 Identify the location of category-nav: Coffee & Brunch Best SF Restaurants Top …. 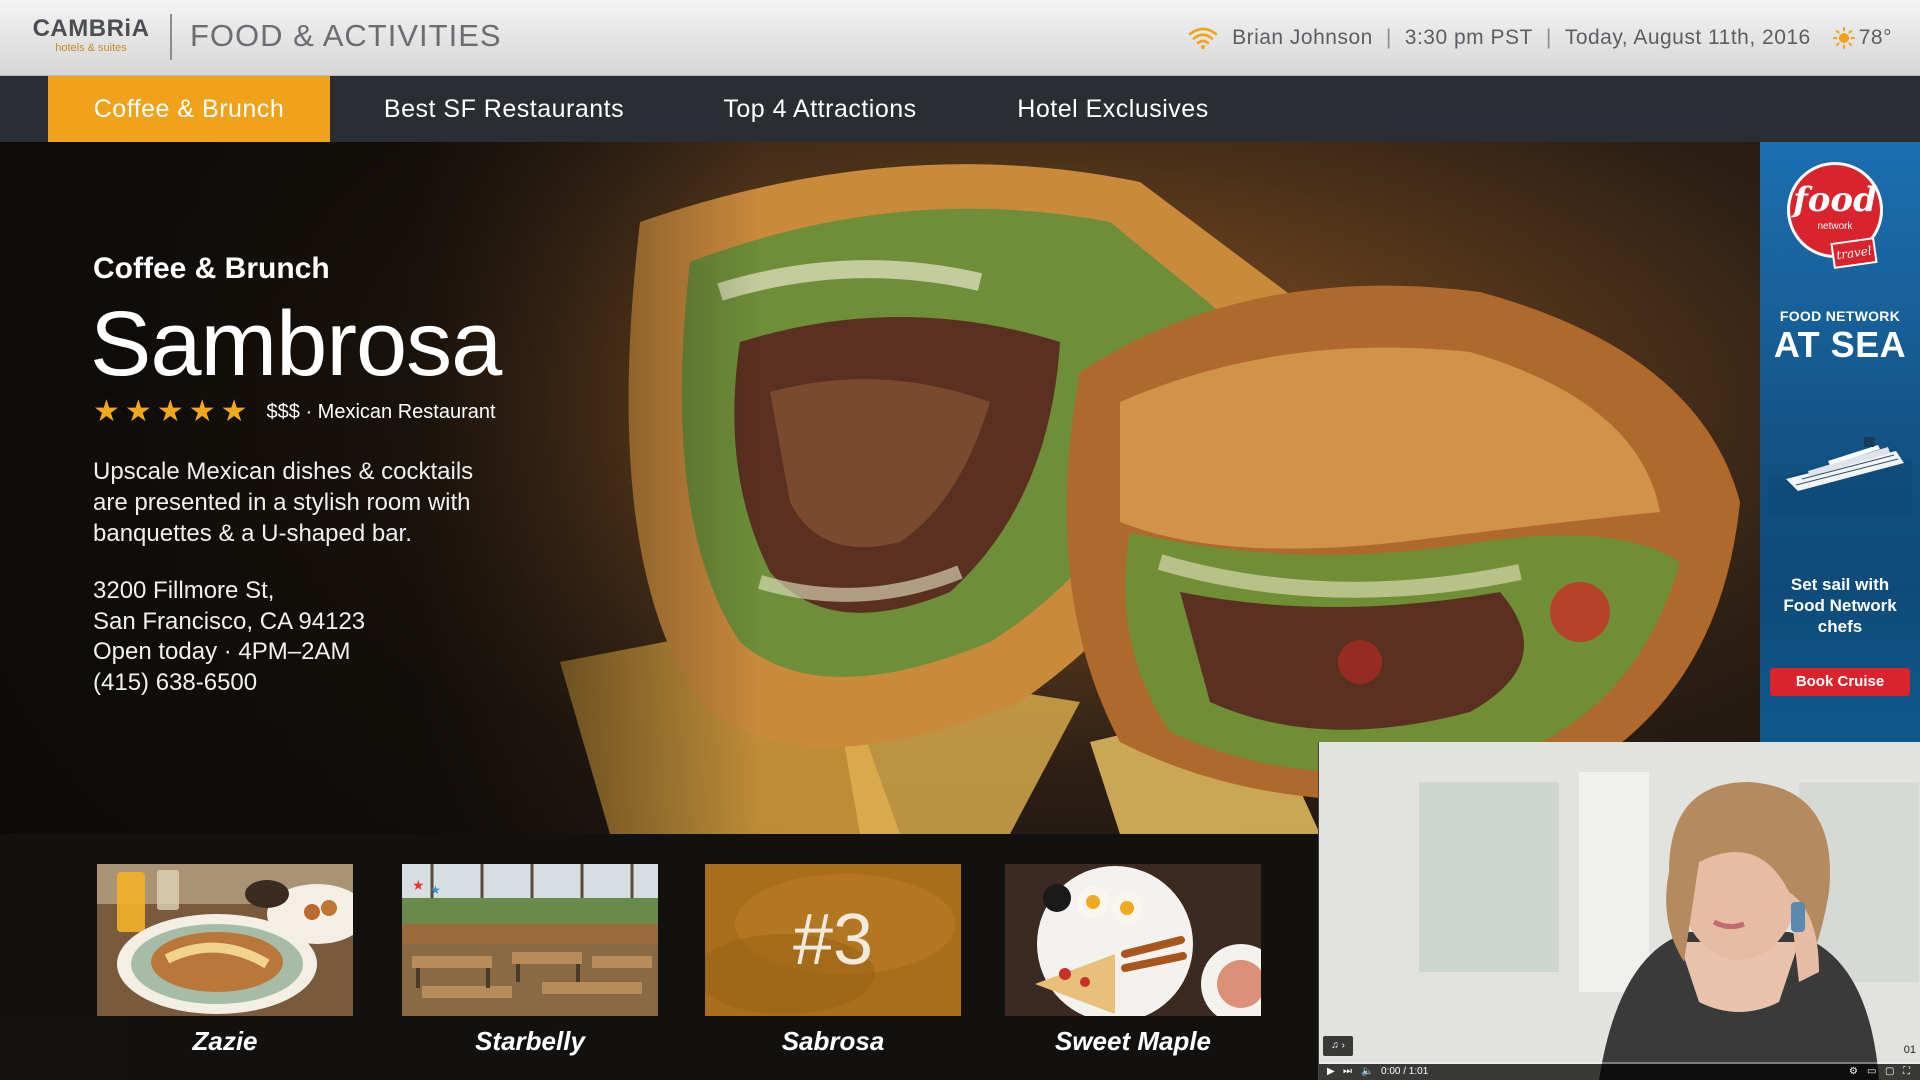
(960, 109).